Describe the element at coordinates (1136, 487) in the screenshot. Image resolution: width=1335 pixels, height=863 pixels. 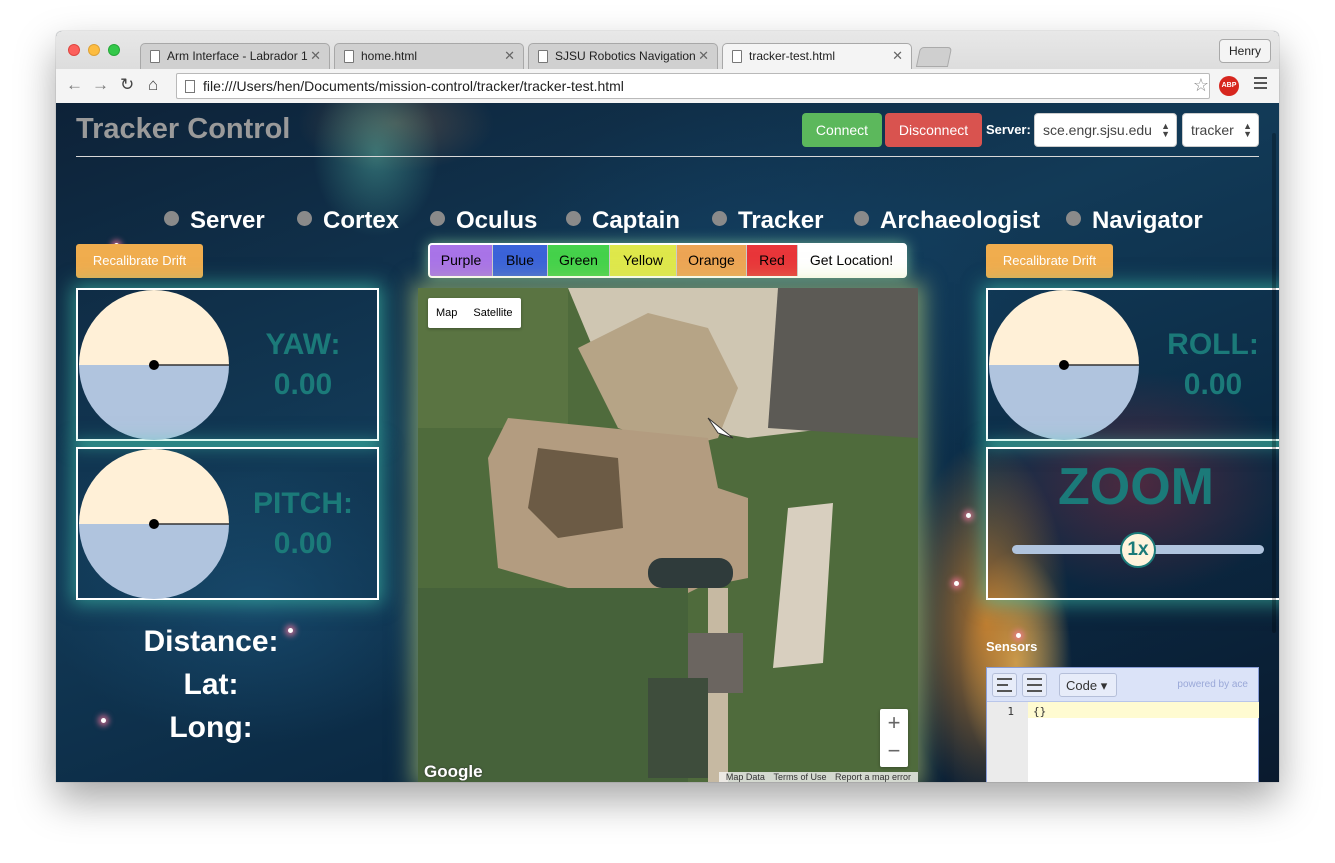
I see `zoom-title: ZOOM` at that location.